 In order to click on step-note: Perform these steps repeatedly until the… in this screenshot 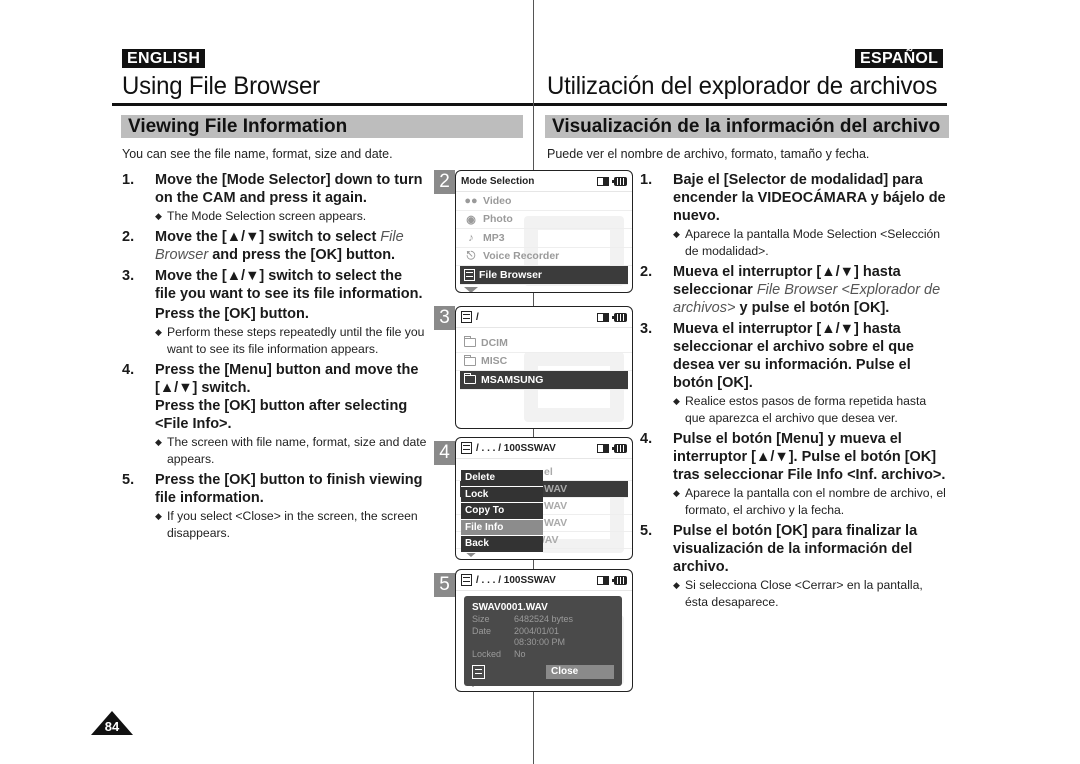, I will do `click(291, 341)`.